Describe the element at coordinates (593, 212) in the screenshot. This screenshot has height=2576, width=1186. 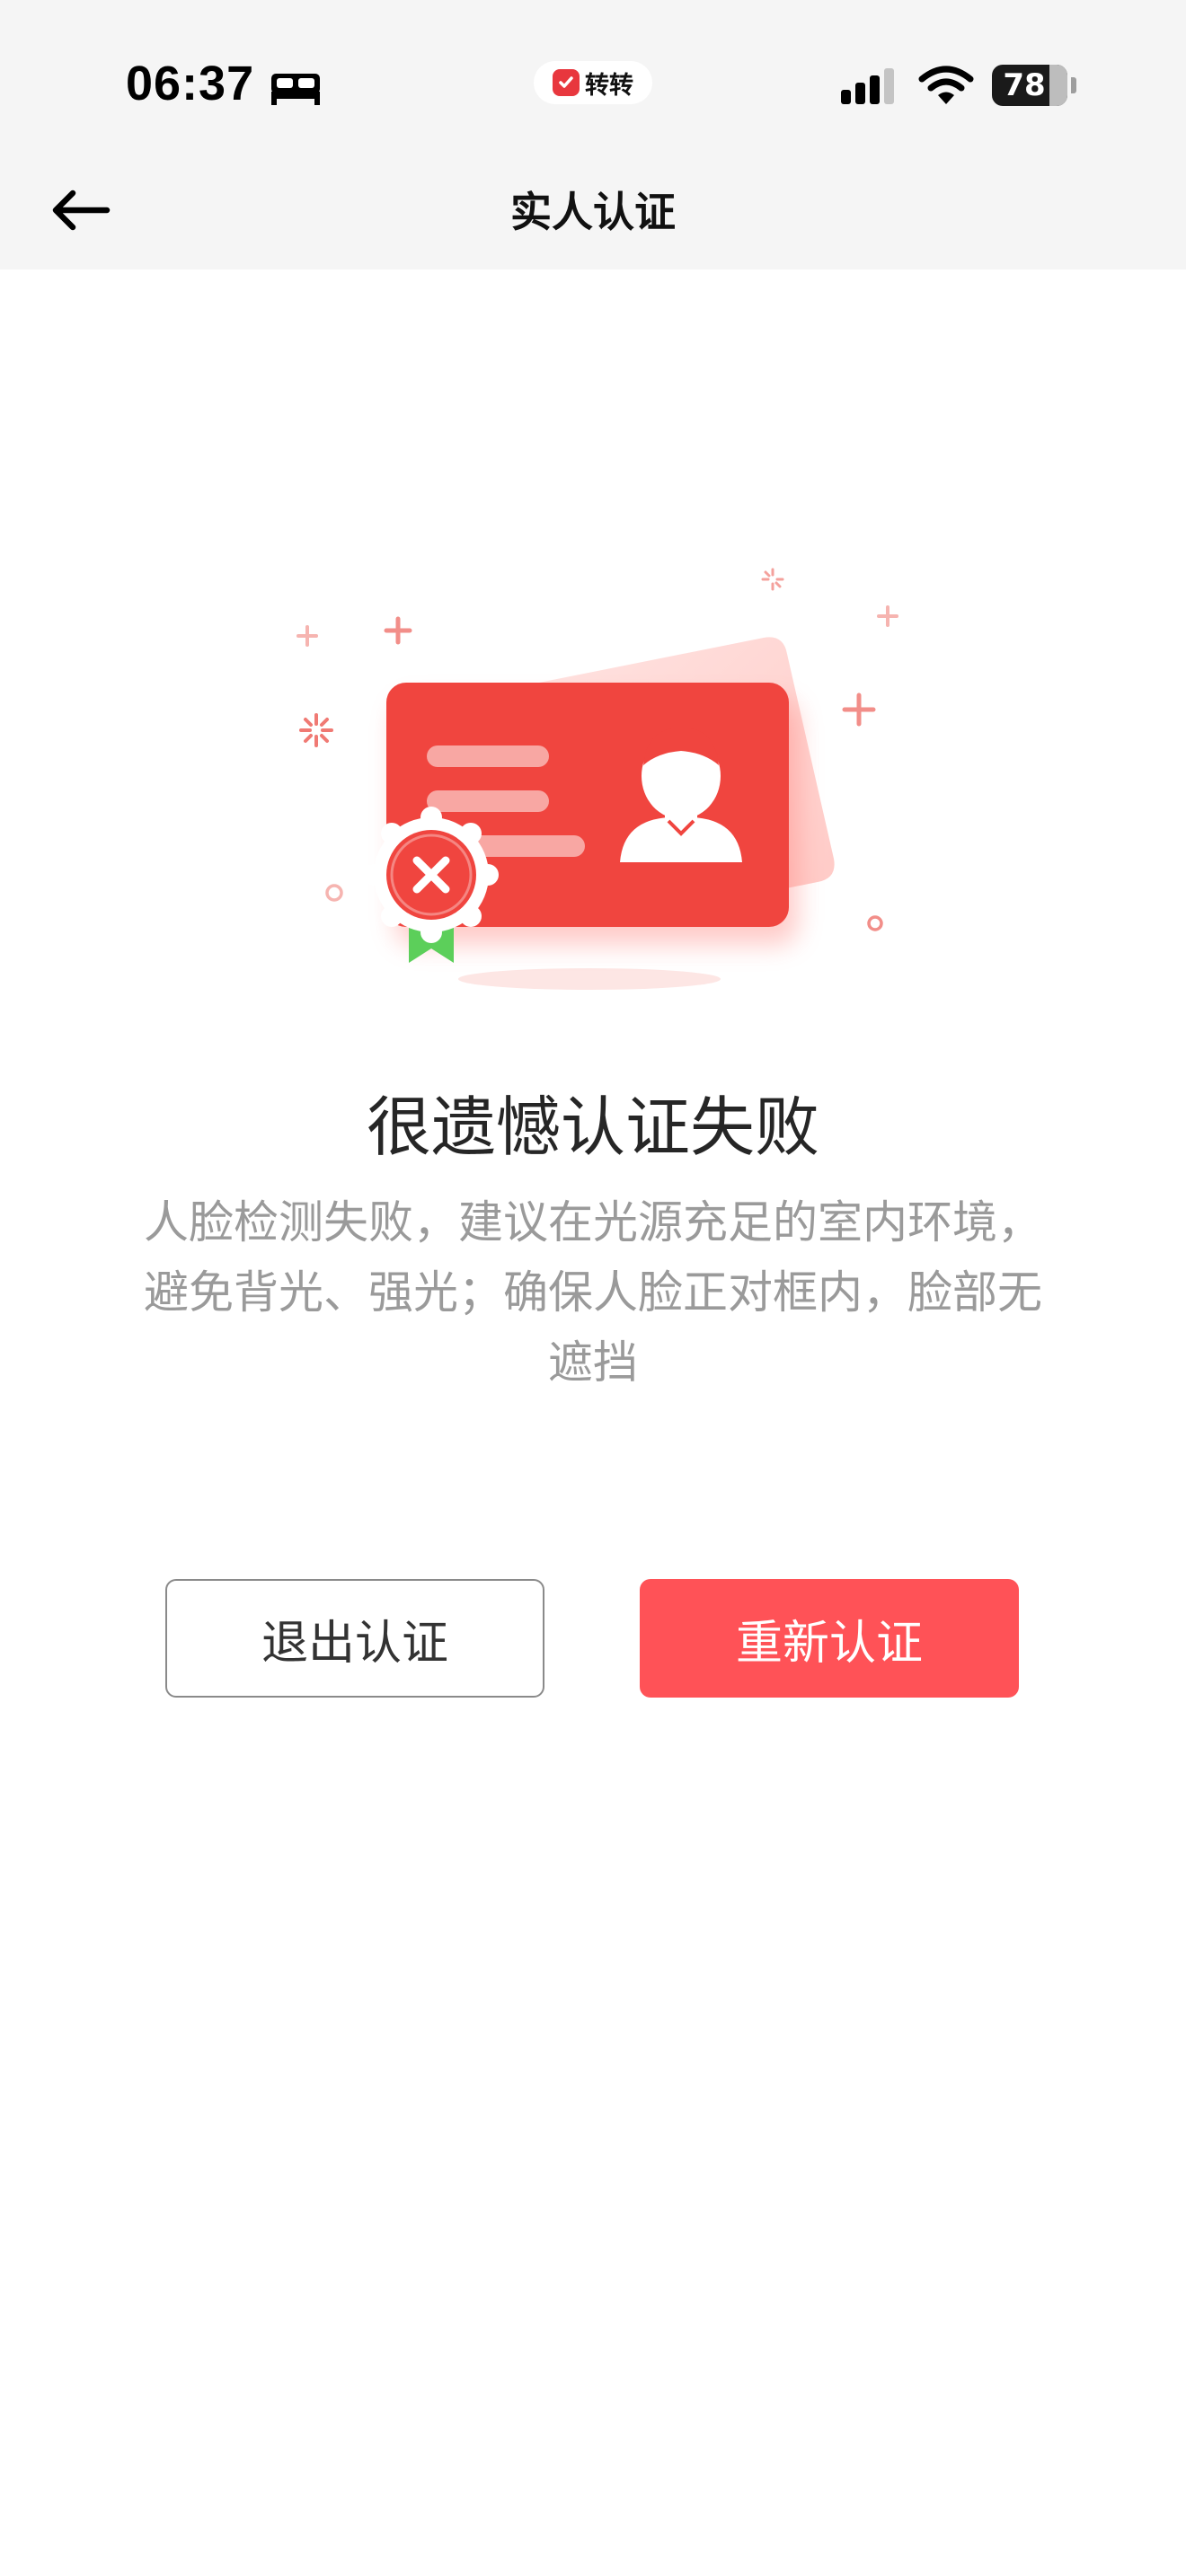
I see `page-title: 实人认证` at that location.